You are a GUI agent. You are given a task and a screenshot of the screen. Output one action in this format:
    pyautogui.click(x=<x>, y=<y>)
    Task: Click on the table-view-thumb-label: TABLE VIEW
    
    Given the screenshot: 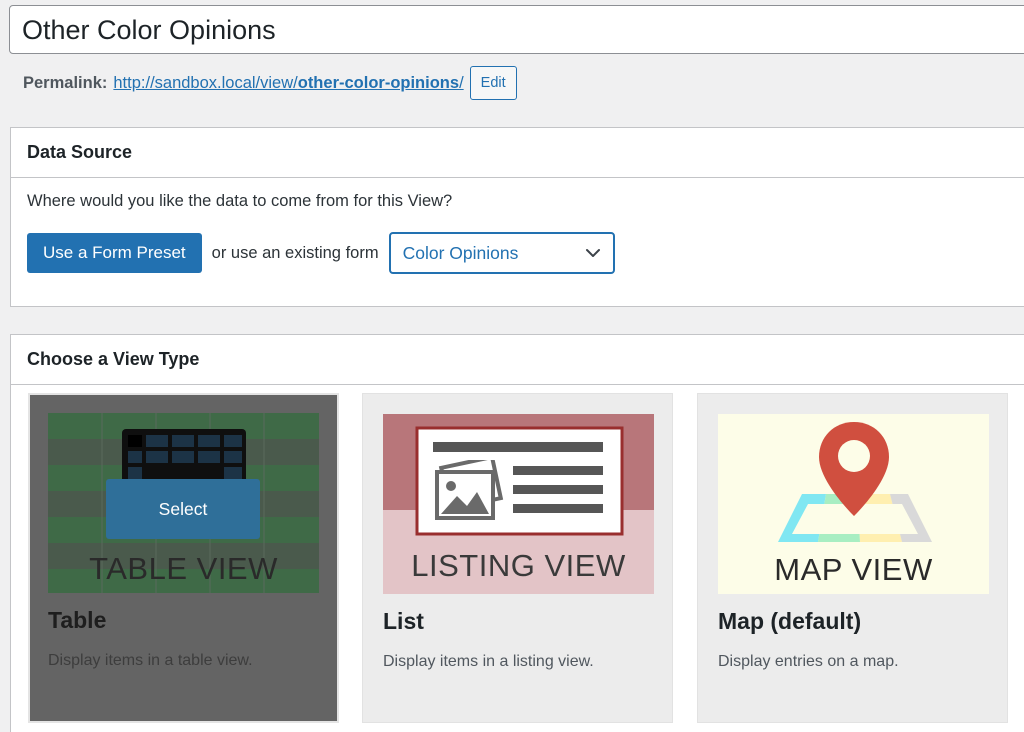 What is the action you would take?
    pyautogui.click(x=183, y=568)
    